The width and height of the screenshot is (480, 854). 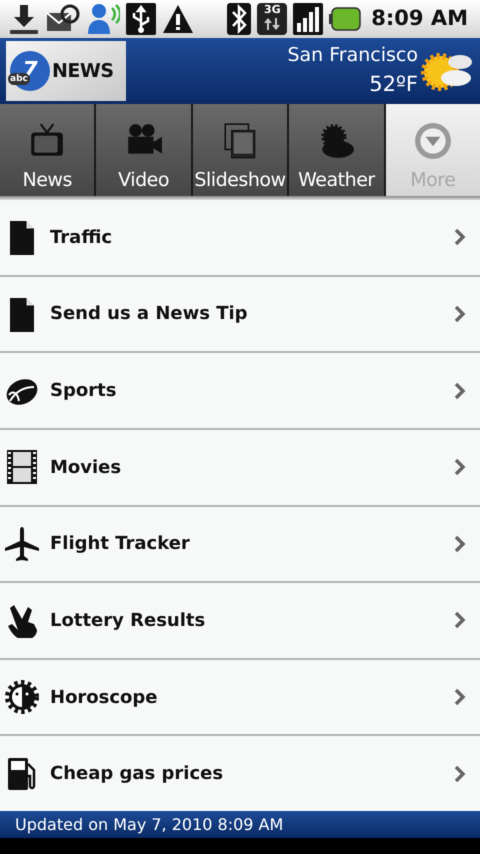 I want to click on warning-icon, so click(x=178, y=19).